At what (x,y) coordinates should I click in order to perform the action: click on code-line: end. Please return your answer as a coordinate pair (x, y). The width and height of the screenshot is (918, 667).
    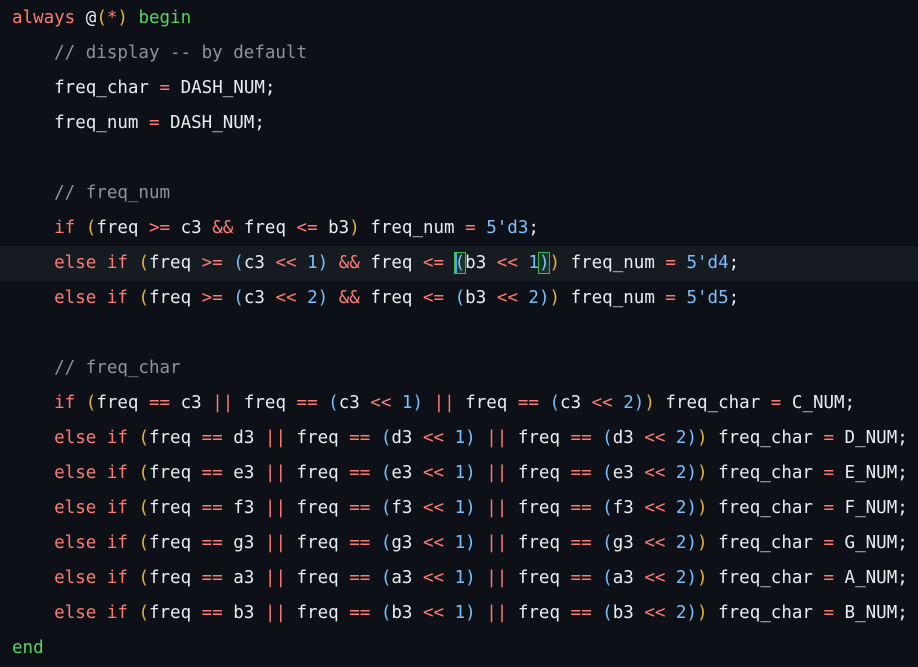
    Looking at the image, I should click on (459, 648).